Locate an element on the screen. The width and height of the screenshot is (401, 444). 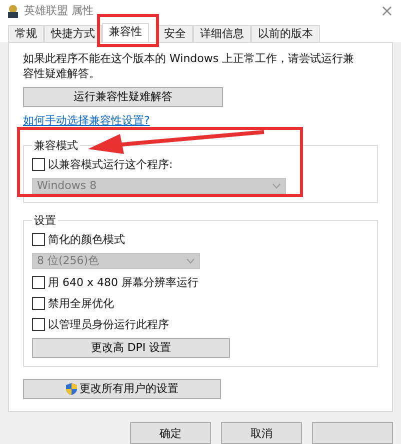
checkbox: 禁用全屏优化 is located at coordinates (200, 303).